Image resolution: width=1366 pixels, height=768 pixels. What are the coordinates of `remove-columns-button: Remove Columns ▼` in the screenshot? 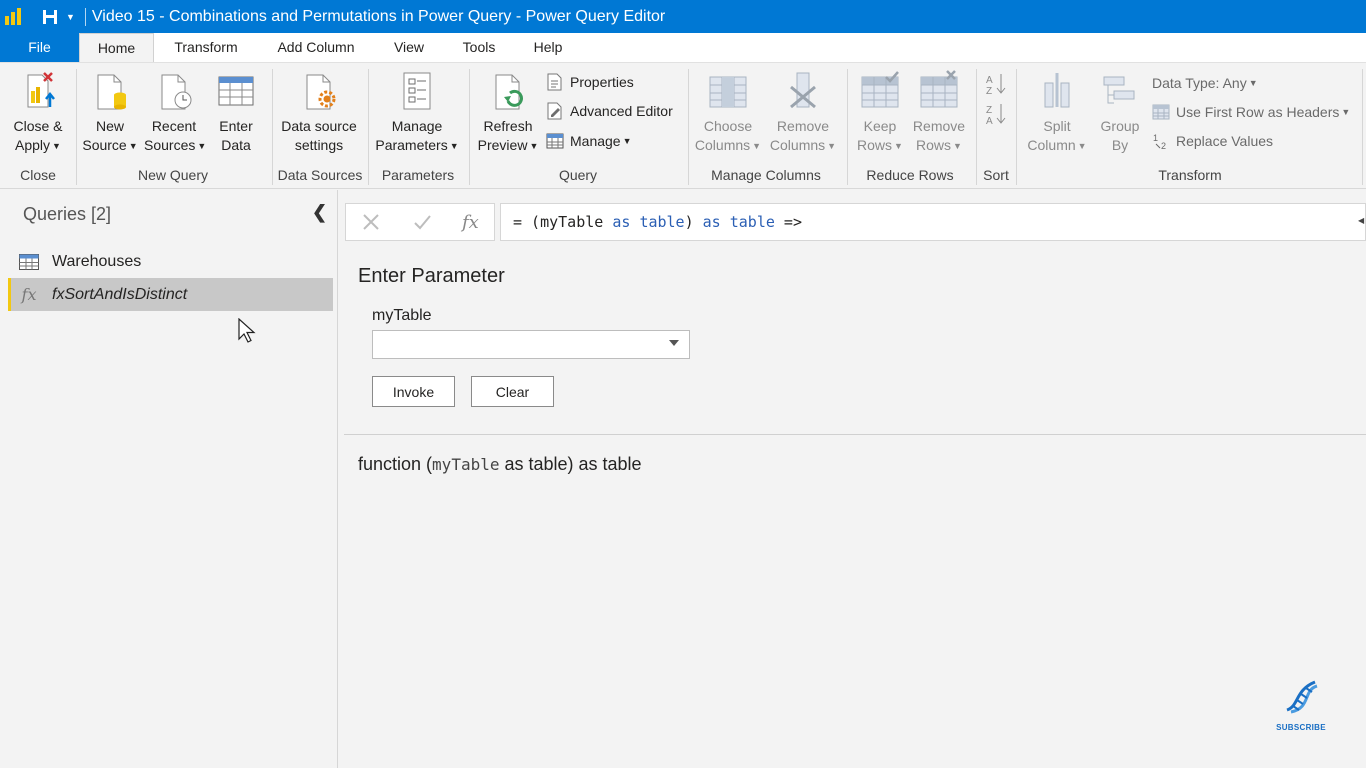 It's located at (803, 112).